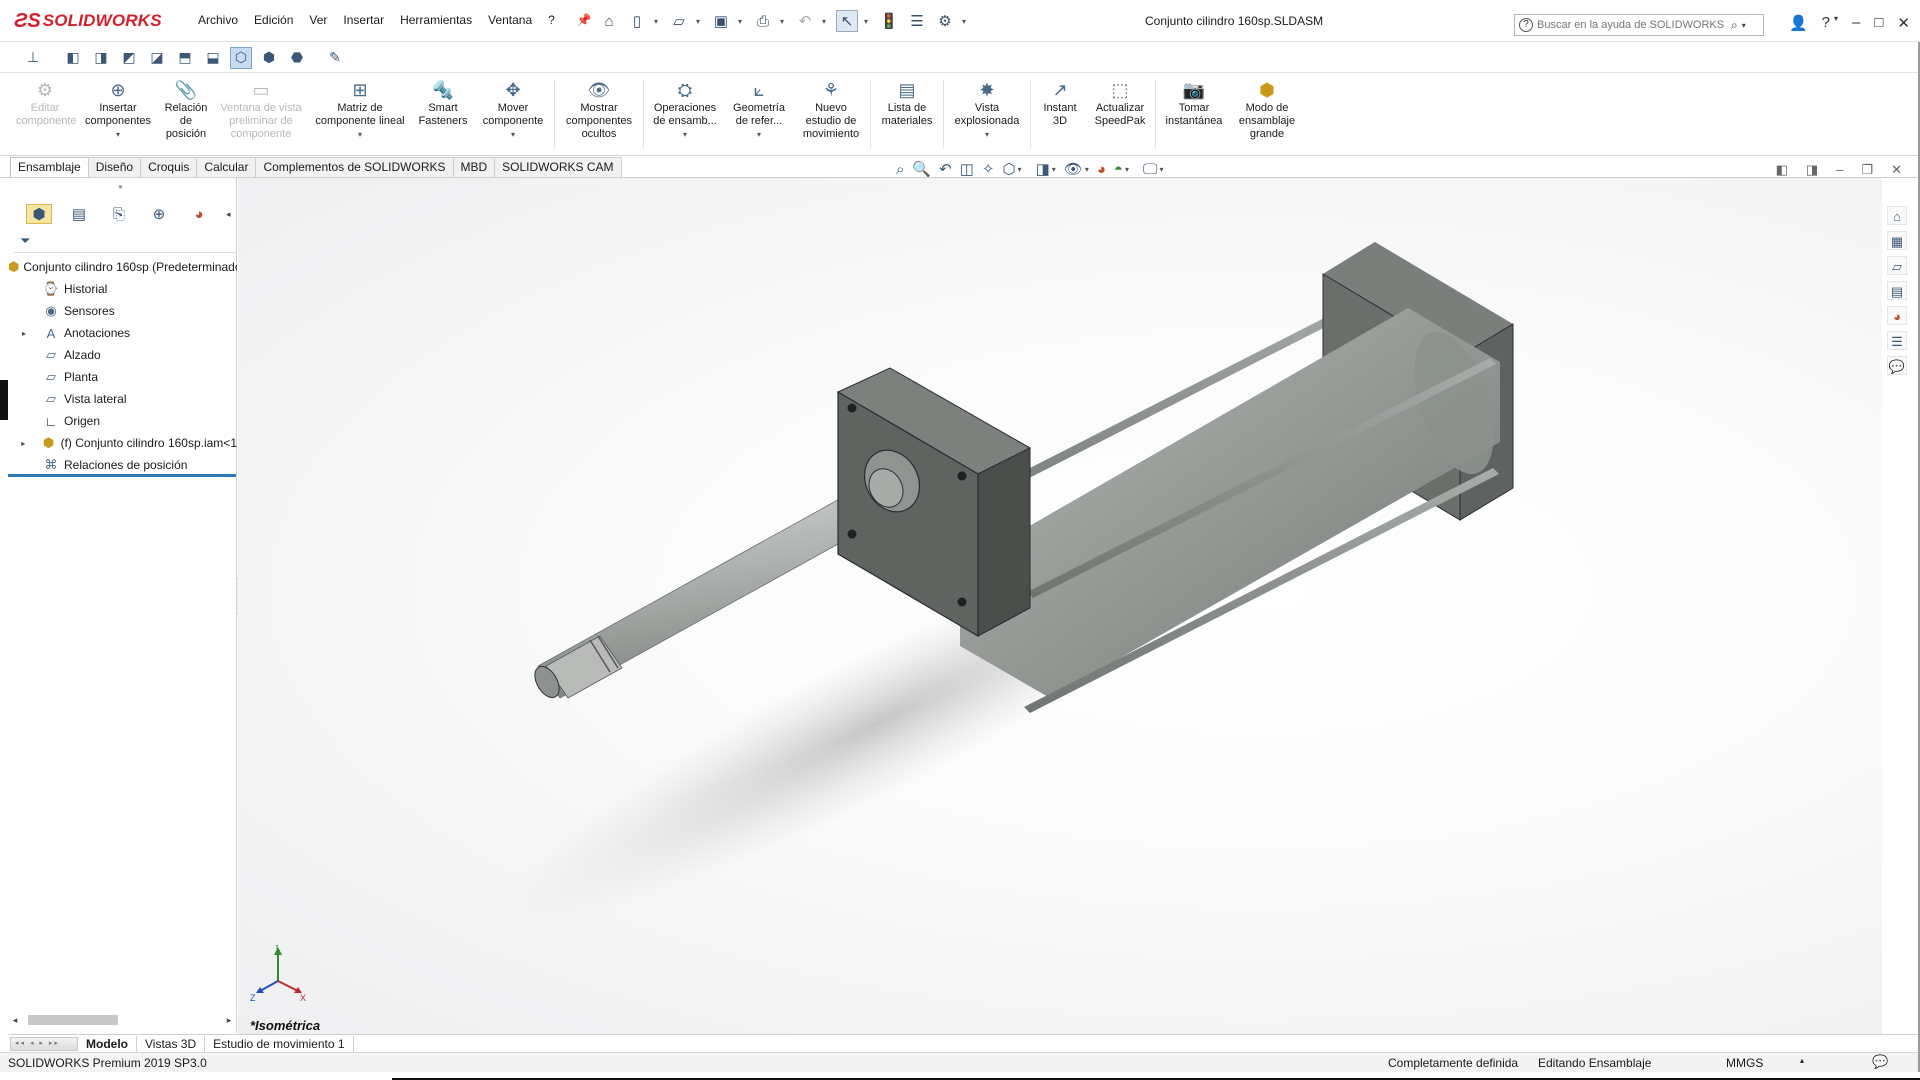 Image resolution: width=1920 pixels, height=1080 pixels. What do you see at coordinates (44, 1043) in the screenshot?
I see `tab-navigation-arrows: ◂◂ ◂ ▸ ▸▸` at bounding box center [44, 1043].